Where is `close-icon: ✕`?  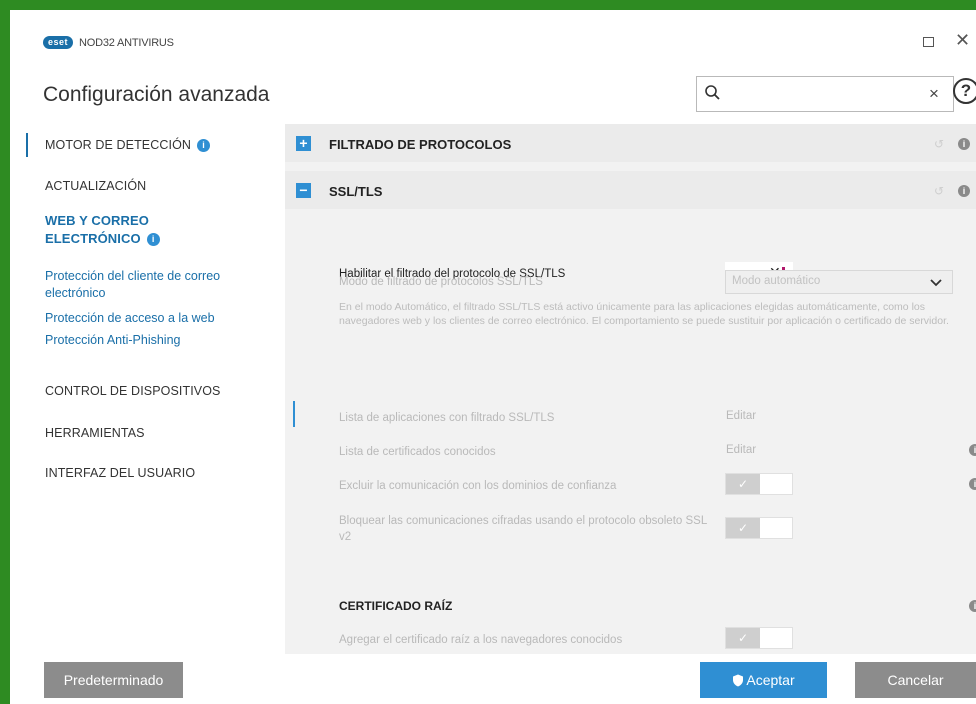
close-icon: ✕ is located at coordinates (962, 40).